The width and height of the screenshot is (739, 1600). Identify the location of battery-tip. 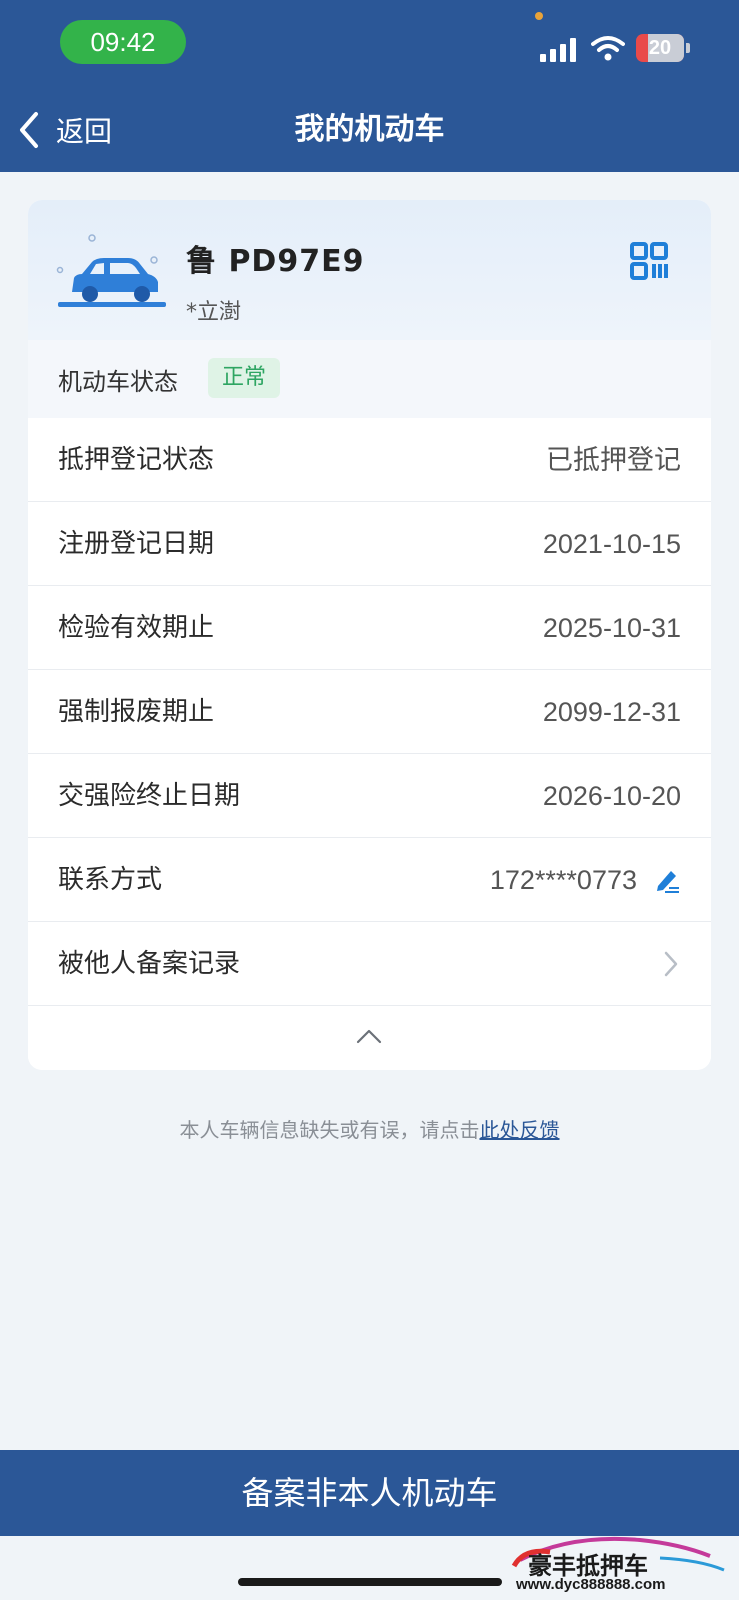
(688, 48).